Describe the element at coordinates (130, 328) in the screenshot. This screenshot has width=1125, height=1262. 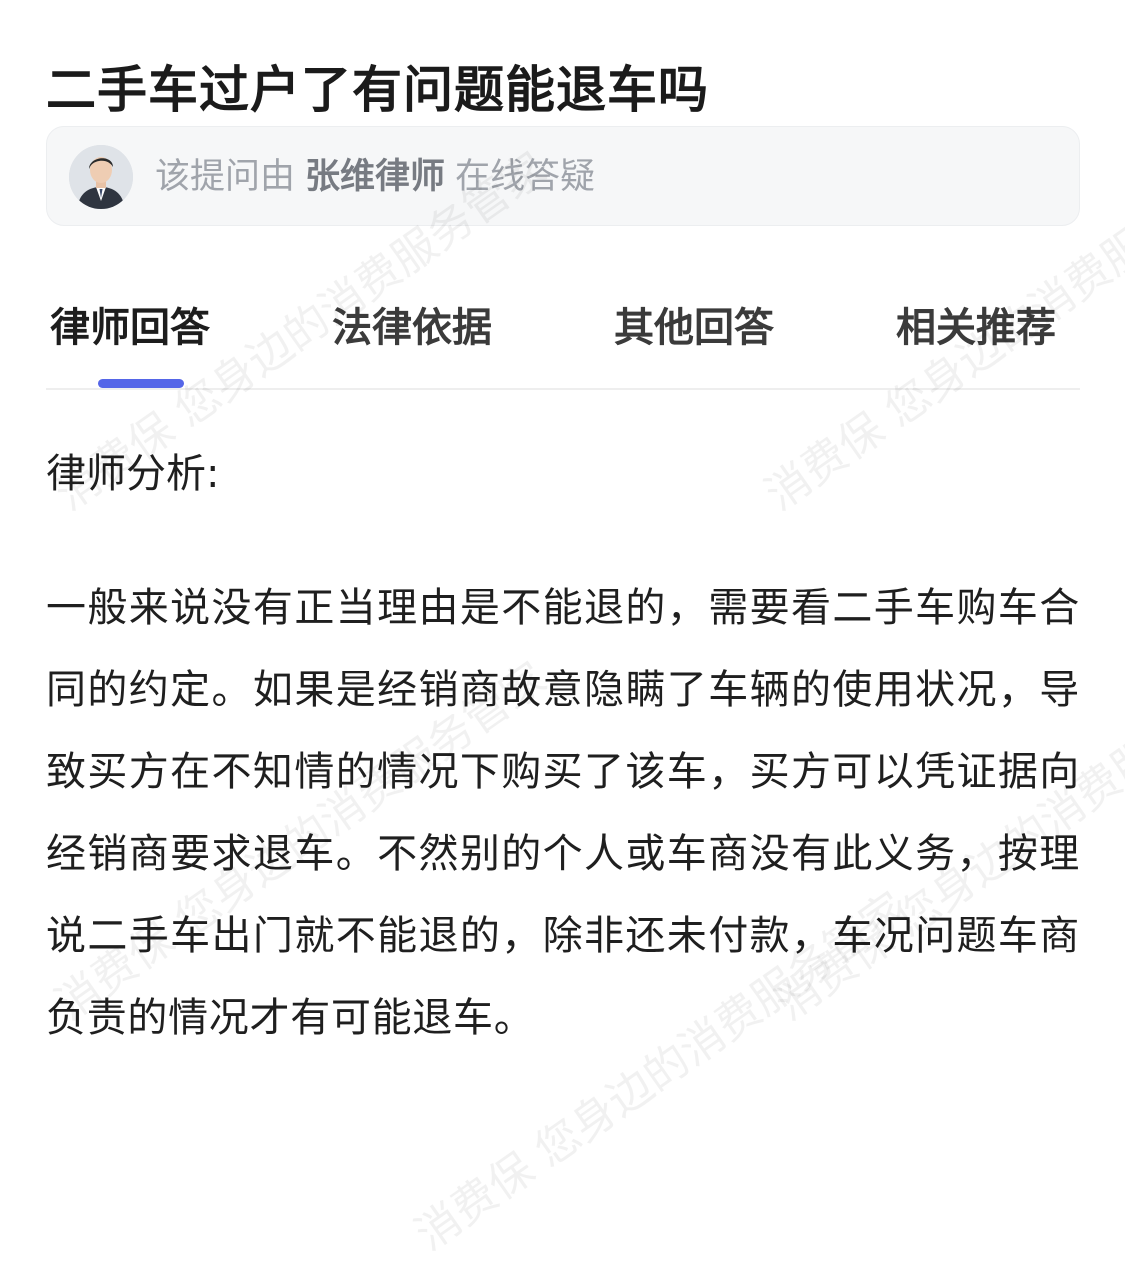
I see `tab-lawyer-answer: 律师回答` at that location.